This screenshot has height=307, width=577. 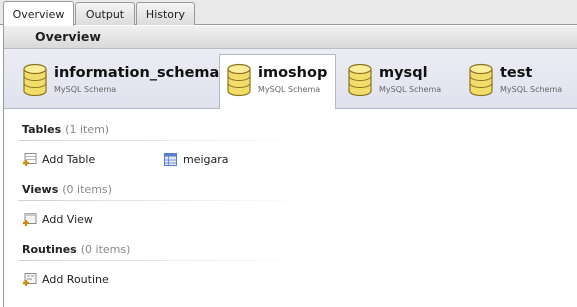 What do you see at coordinates (170, 159) in the screenshot?
I see `table-icon` at bounding box center [170, 159].